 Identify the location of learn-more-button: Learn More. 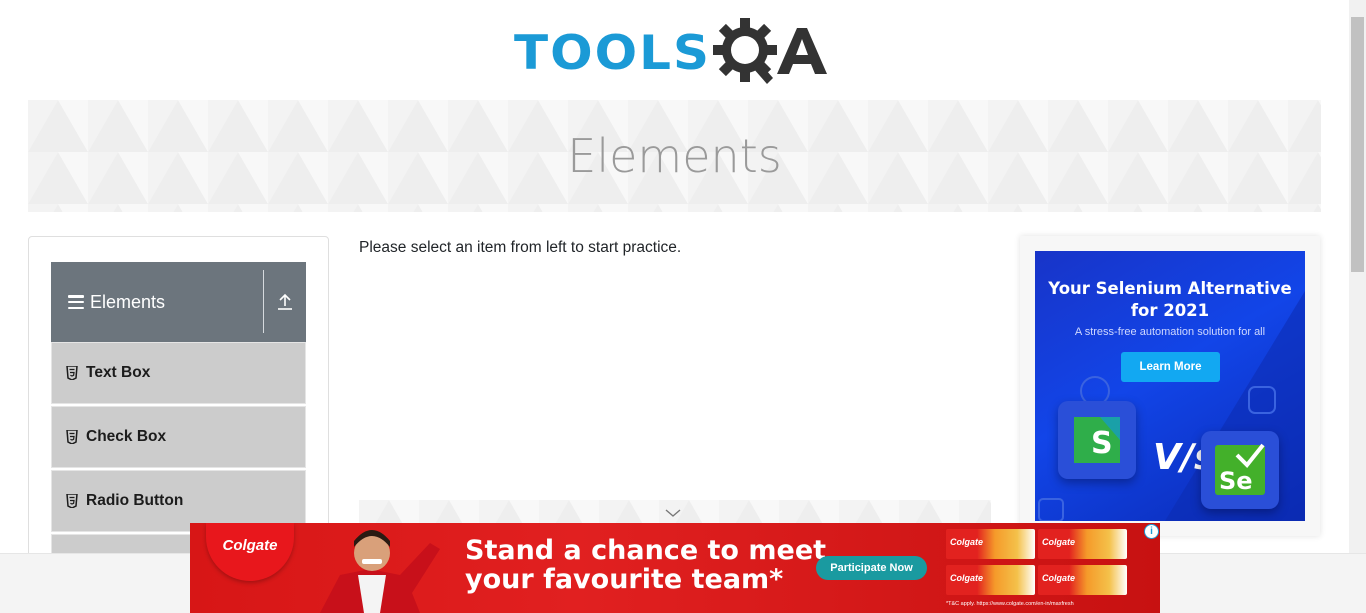
(1170, 367).